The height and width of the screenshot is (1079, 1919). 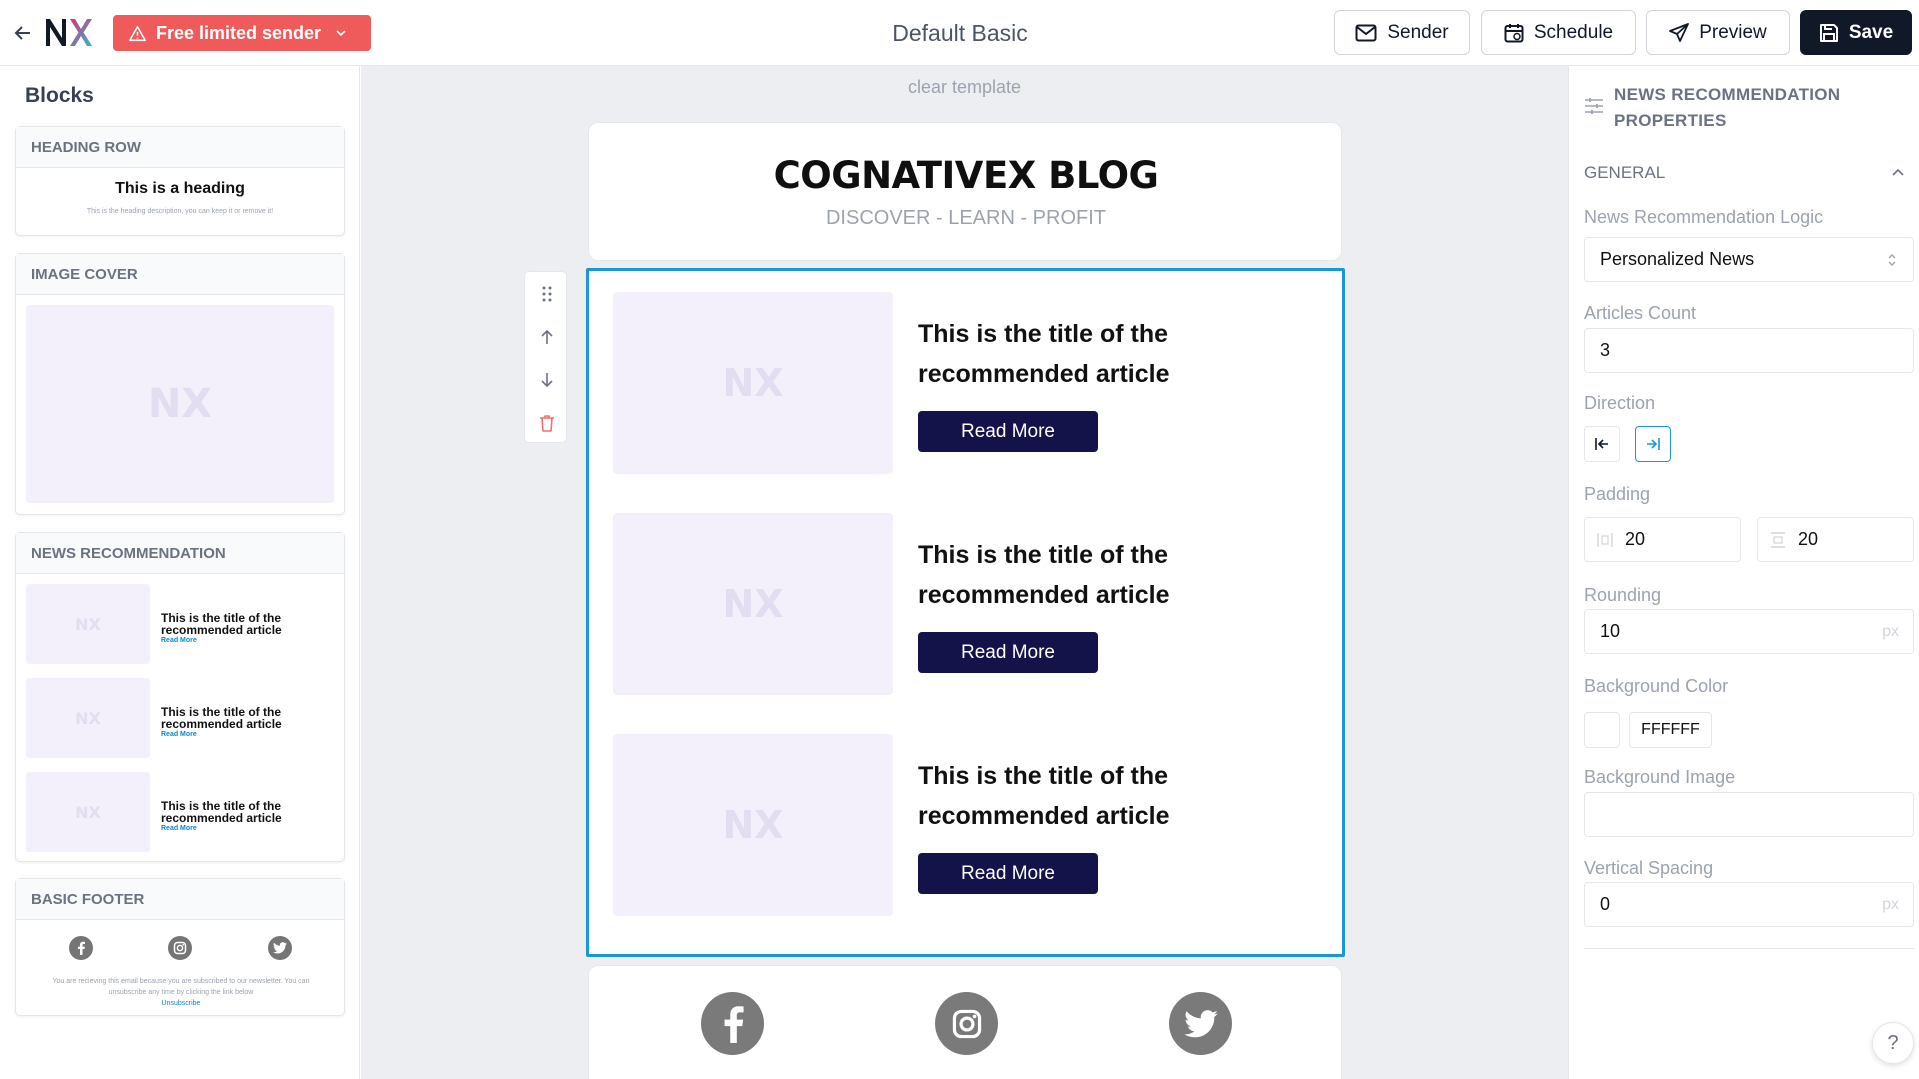 I want to click on template-title: Default Basic, so click(x=960, y=33).